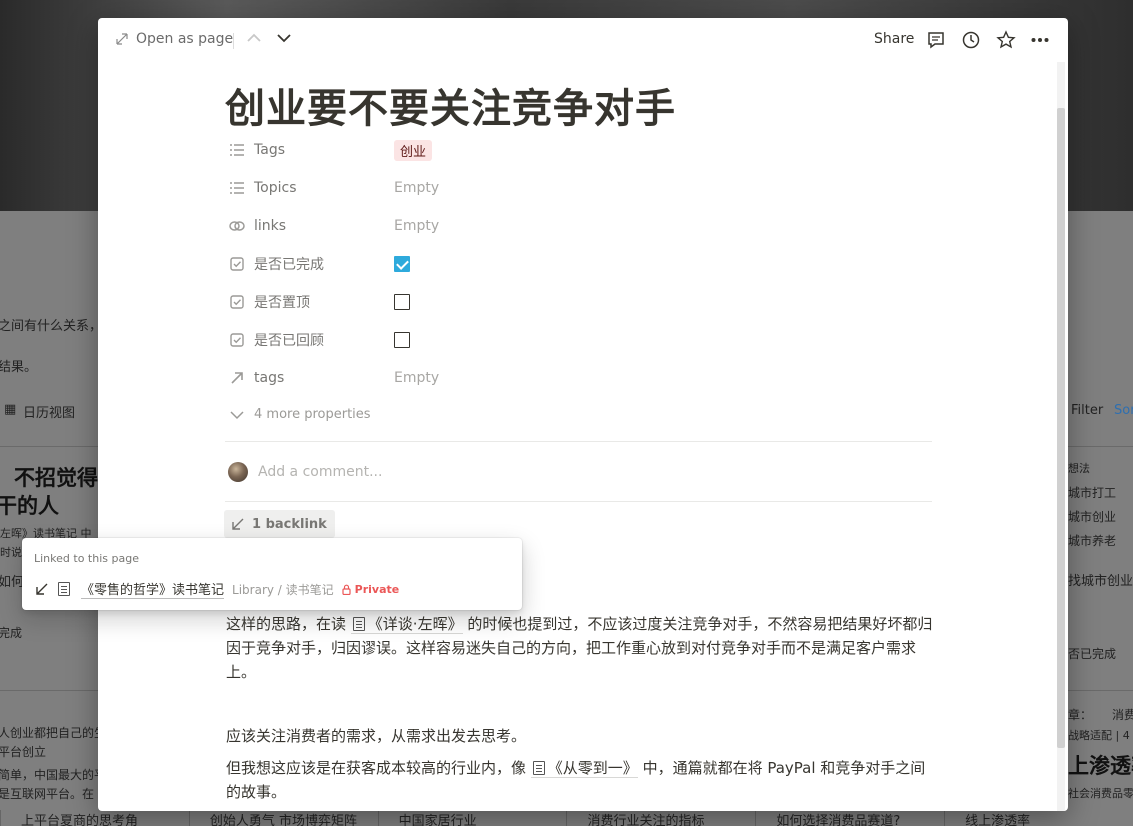  Describe the element at coordinates (402, 302) in the screenshot. I see `pinned-checkbox` at that location.